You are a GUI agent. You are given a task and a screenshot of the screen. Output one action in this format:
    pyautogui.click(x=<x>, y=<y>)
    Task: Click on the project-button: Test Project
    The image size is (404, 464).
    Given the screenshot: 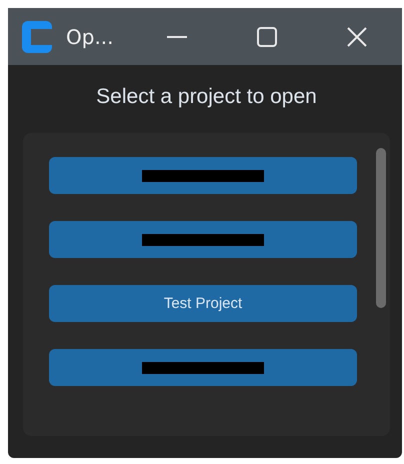 What is the action you would take?
    pyautogui.click(x=203, y=303)
    